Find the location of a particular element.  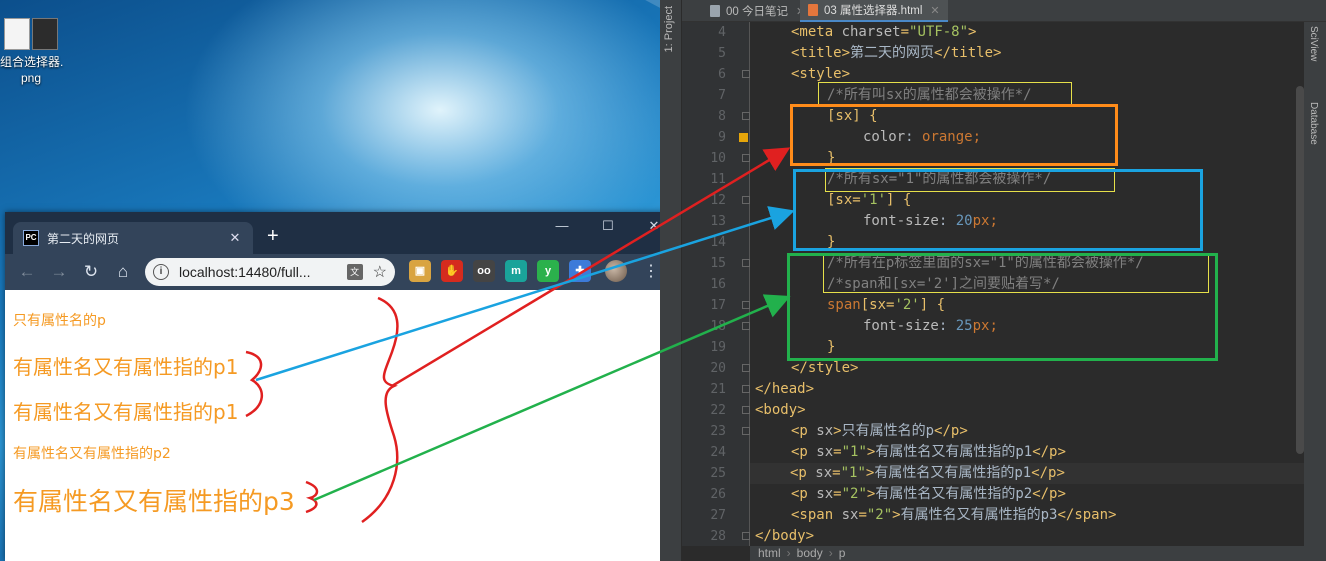

line-number: 9 is located at coordinates (722, 137).